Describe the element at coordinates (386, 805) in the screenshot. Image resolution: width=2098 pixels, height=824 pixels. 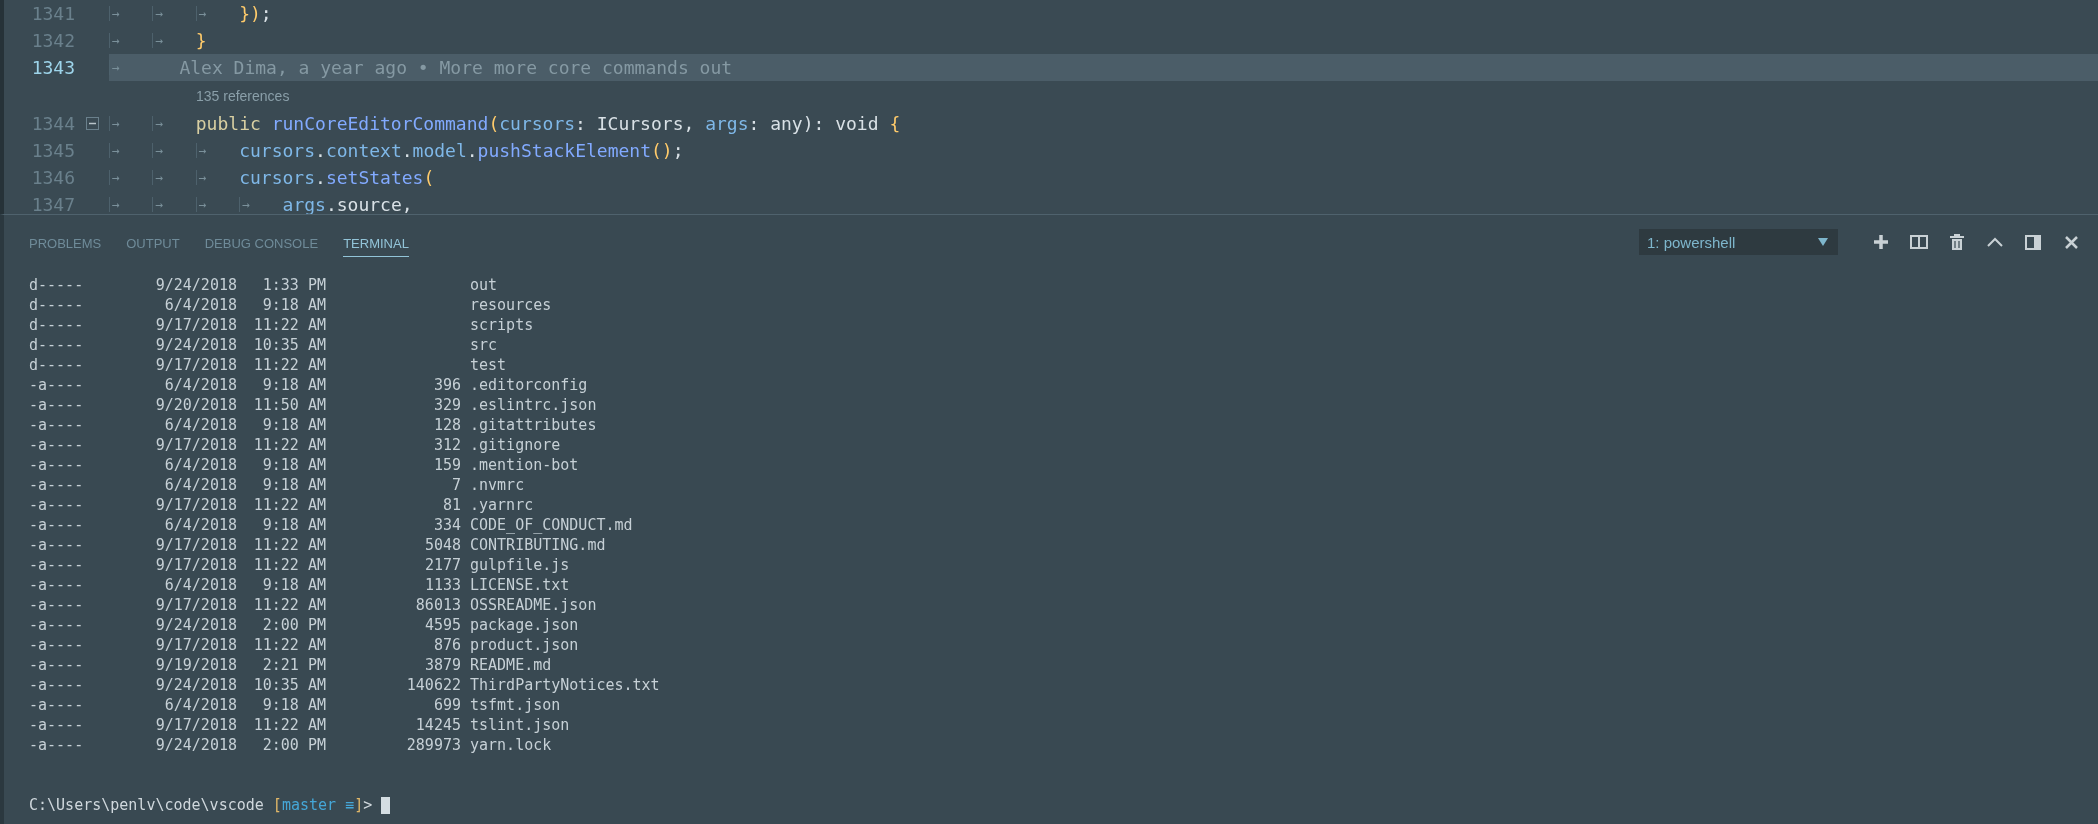
I see `terminal-cursor` at that location.